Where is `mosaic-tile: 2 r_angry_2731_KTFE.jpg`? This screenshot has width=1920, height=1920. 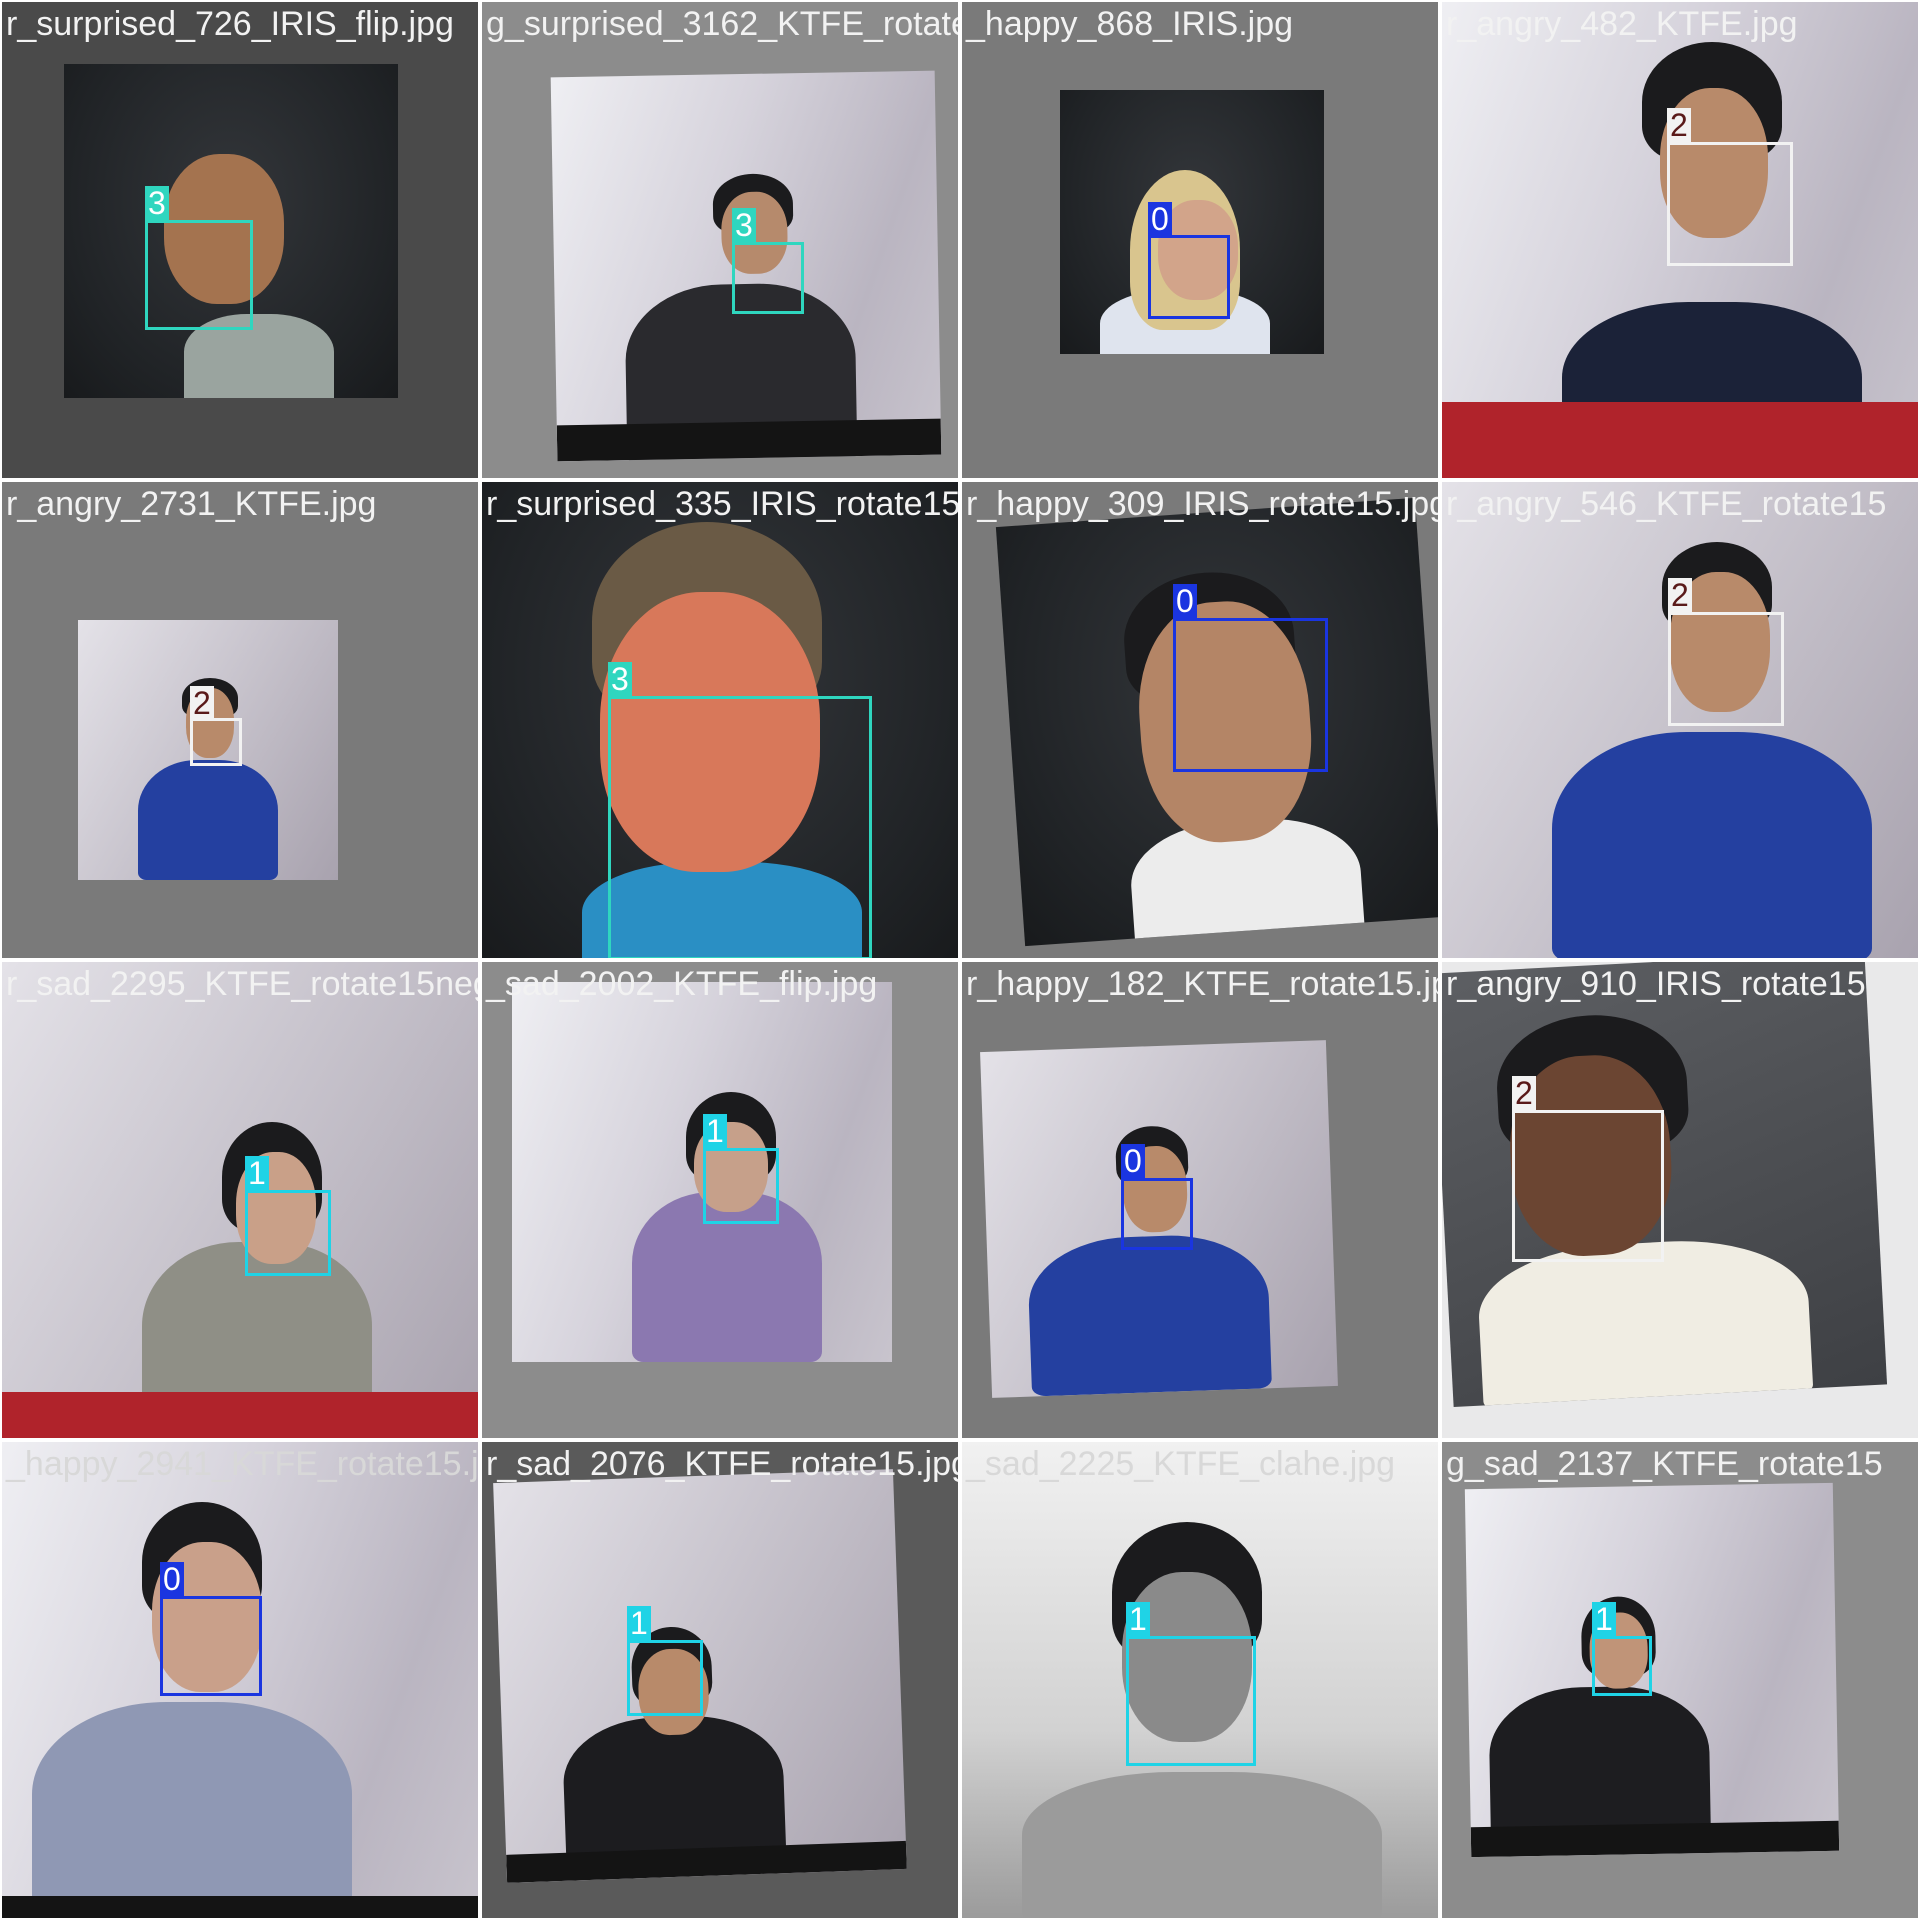 mosaic-tile: 2 r_angry_2731_KTFE.jpg is located at coordinates (240, 720).